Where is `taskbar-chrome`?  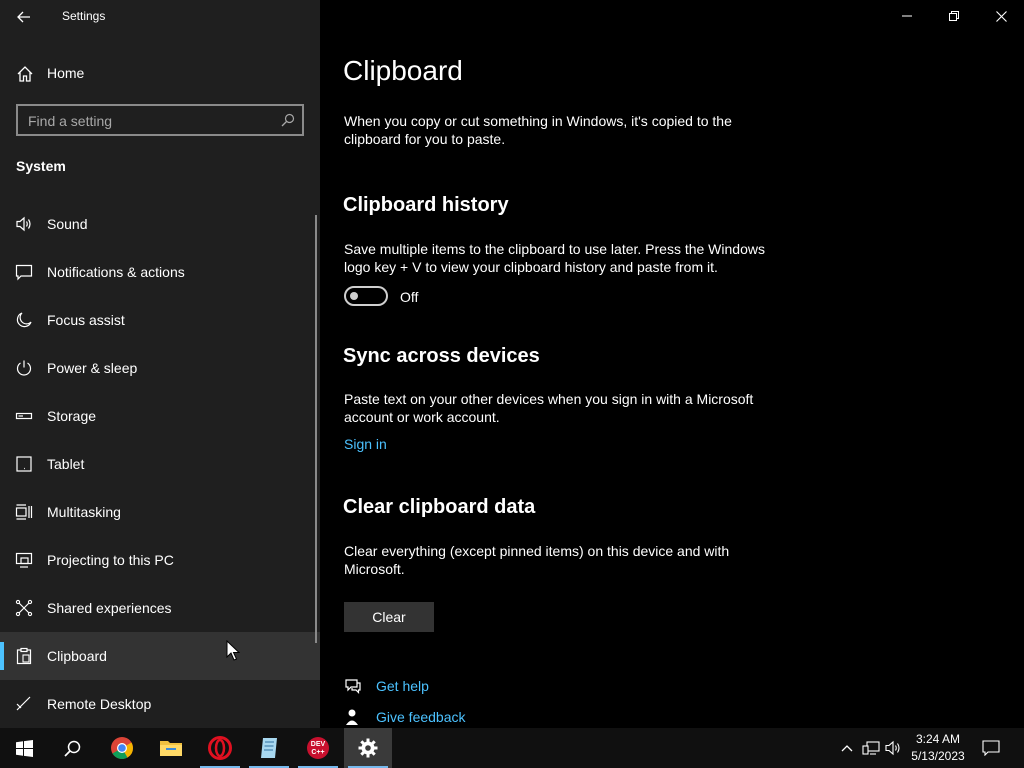
taskbar-chrome is located at coordinates (122, 748).